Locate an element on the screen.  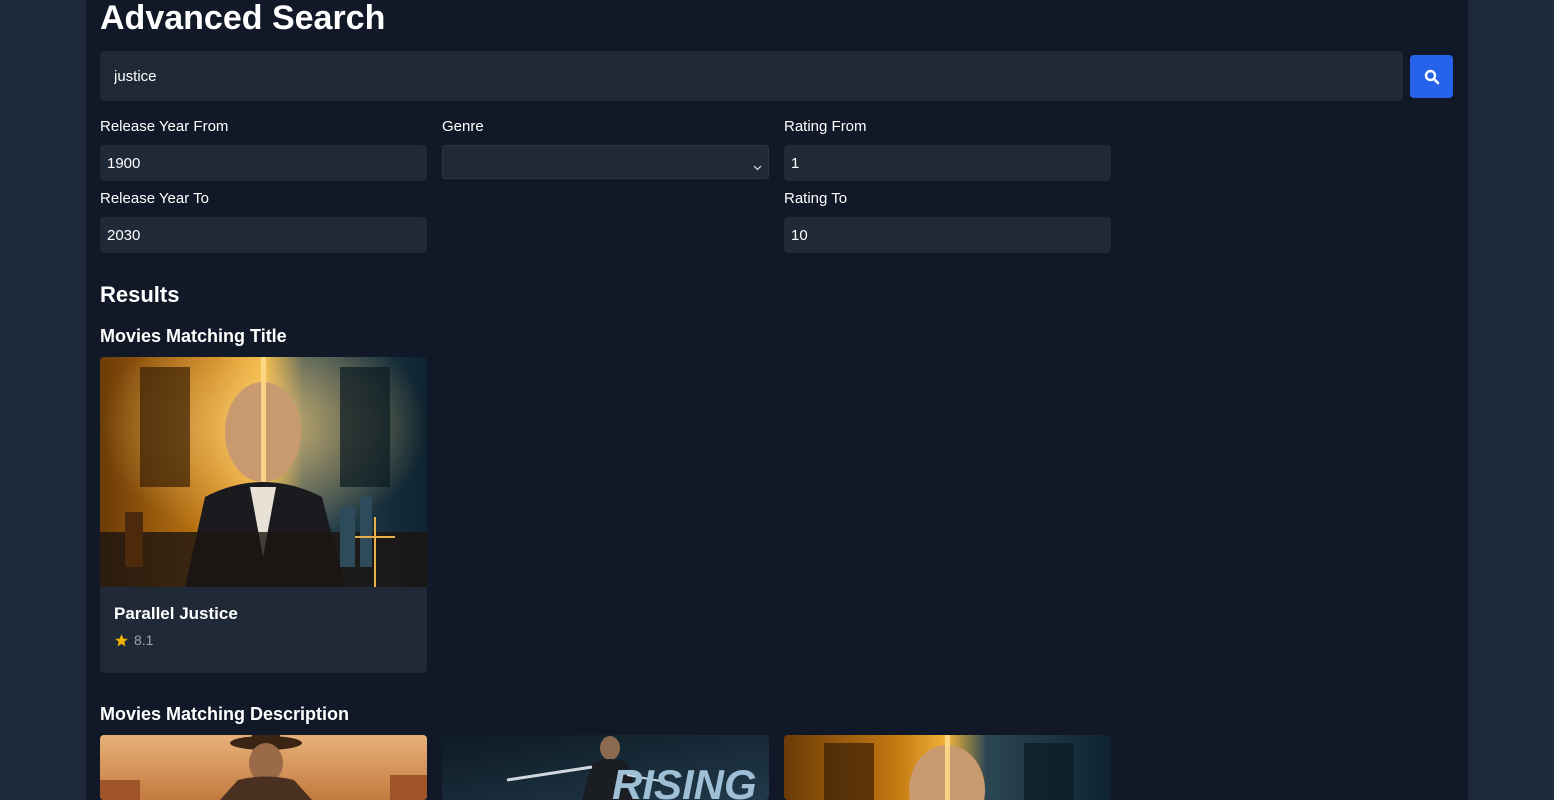
chevron-down-icon is located at coordinates (757, 167).